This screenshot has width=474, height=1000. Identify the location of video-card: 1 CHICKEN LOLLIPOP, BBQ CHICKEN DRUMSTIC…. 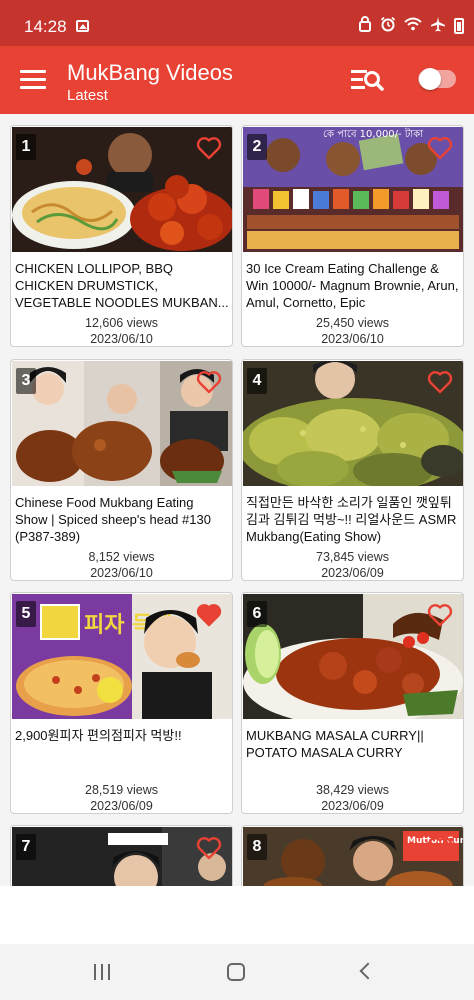
(121, 236).